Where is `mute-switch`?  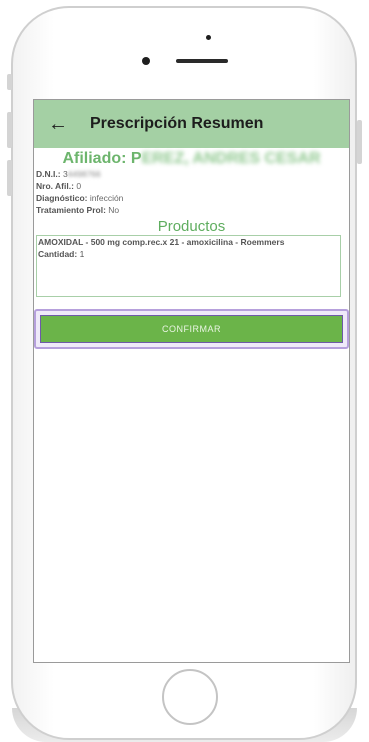
mute-switch is located at coordinates (9, 82).